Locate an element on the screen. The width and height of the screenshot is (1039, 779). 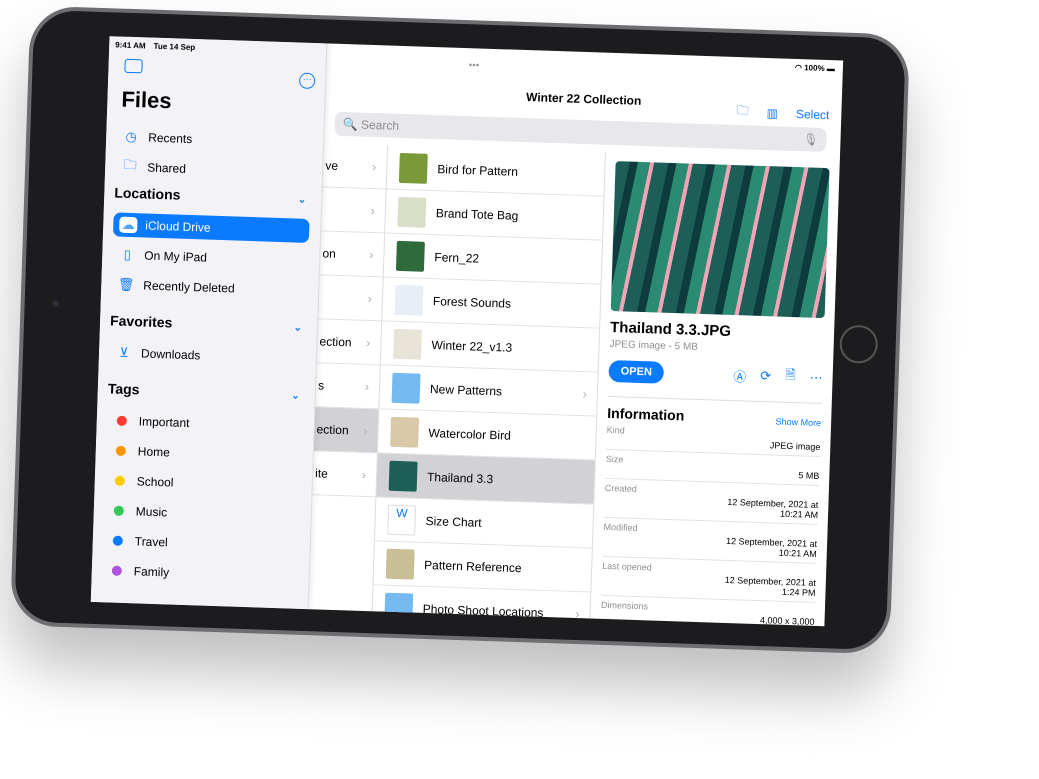
sidebar-toggle-icon is located at coordinates (133, 66).